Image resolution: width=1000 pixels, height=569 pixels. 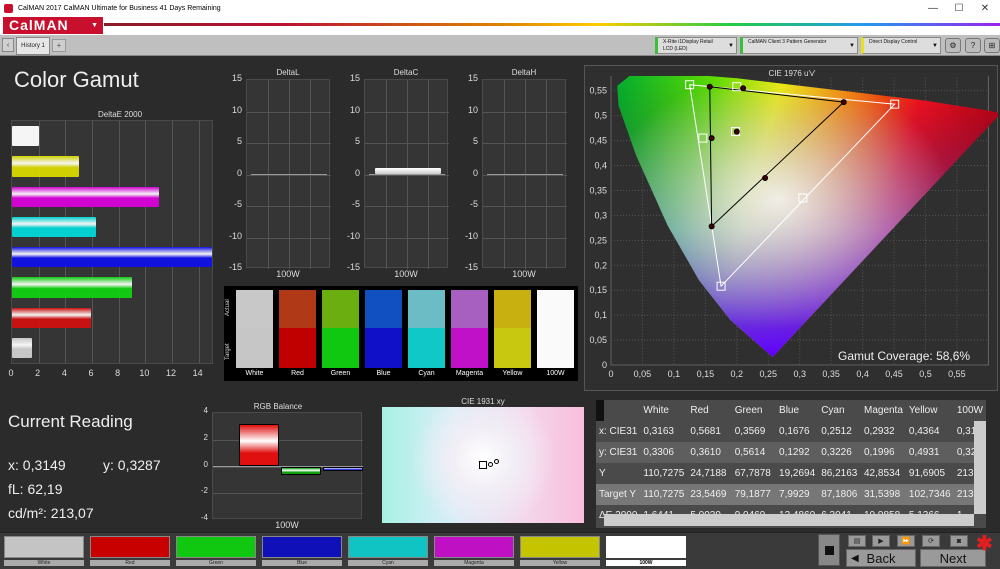 What do you see at coordinates (108, 465) in the screenshot?
I see `reading-y-label: y:` at bounding box center [108, 465].